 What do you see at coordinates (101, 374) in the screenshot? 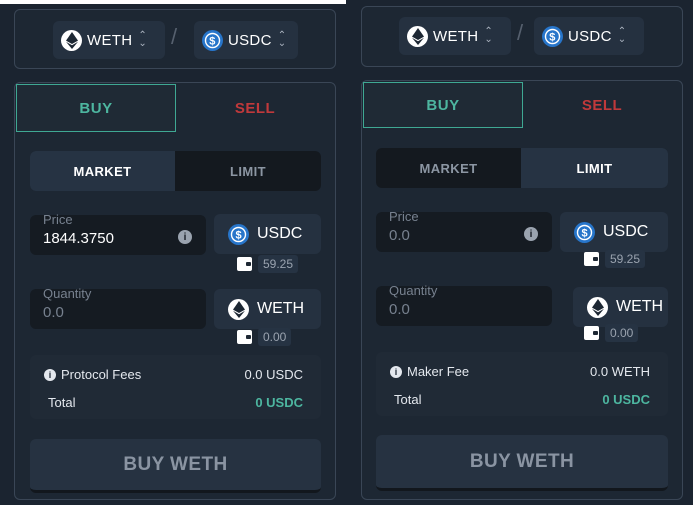
I see `fee-label: Protocol Fees` at bounding box center [101, 374].